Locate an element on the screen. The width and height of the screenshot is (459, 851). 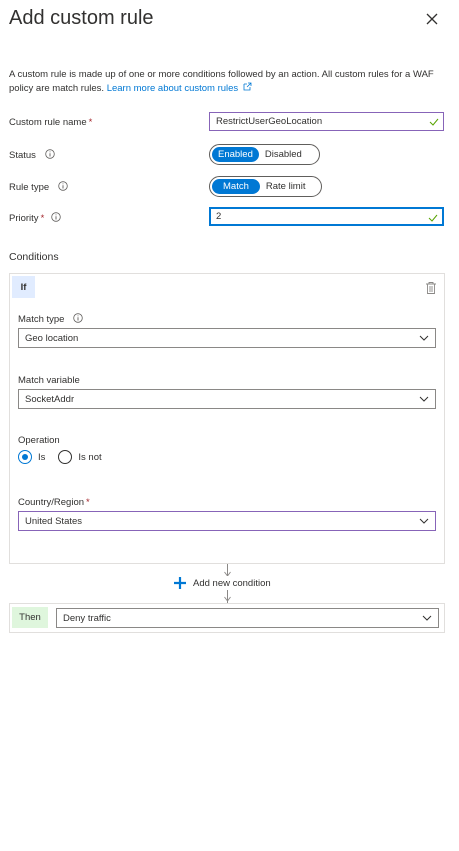
match-type-label: Match type is located at coordinates (50, 319).